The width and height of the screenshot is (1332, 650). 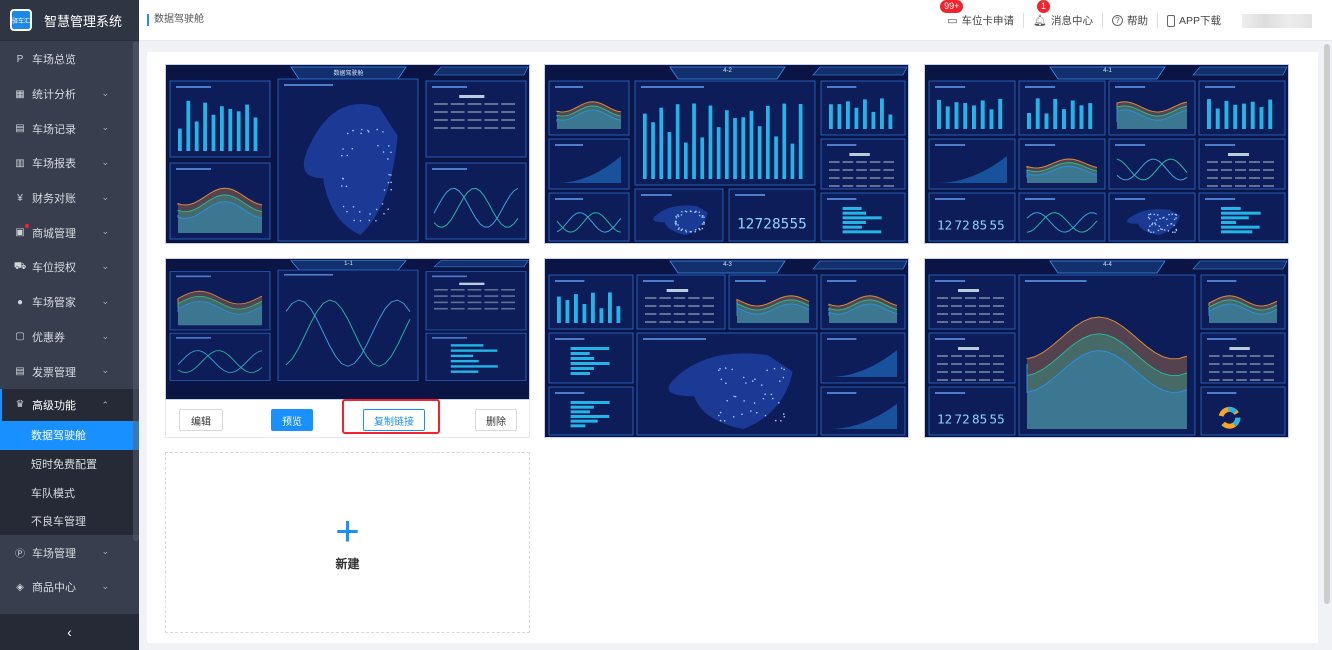 What do you see at coordinates (20, 233) in the screenshot?
I see `store-icon: ▣` at bounding box center [20, 233].